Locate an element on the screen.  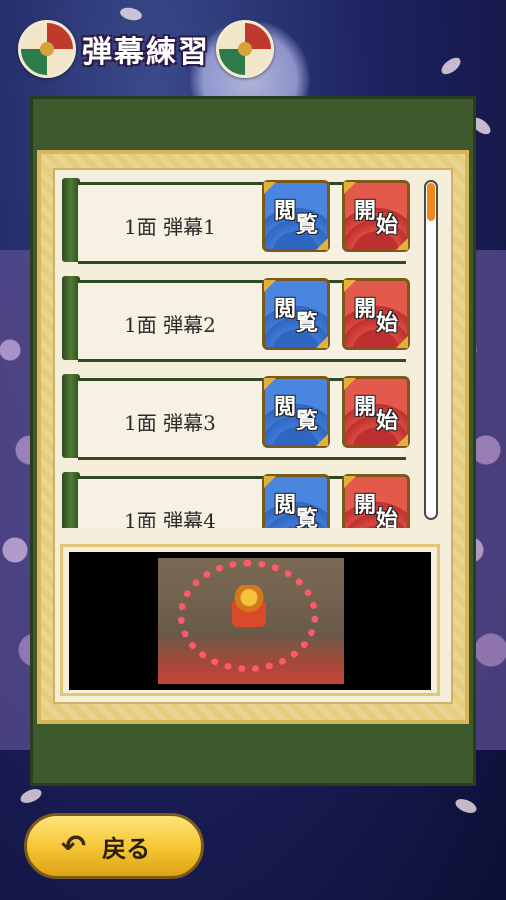
scrollbar-thumb is located at coordinates (431, 202).